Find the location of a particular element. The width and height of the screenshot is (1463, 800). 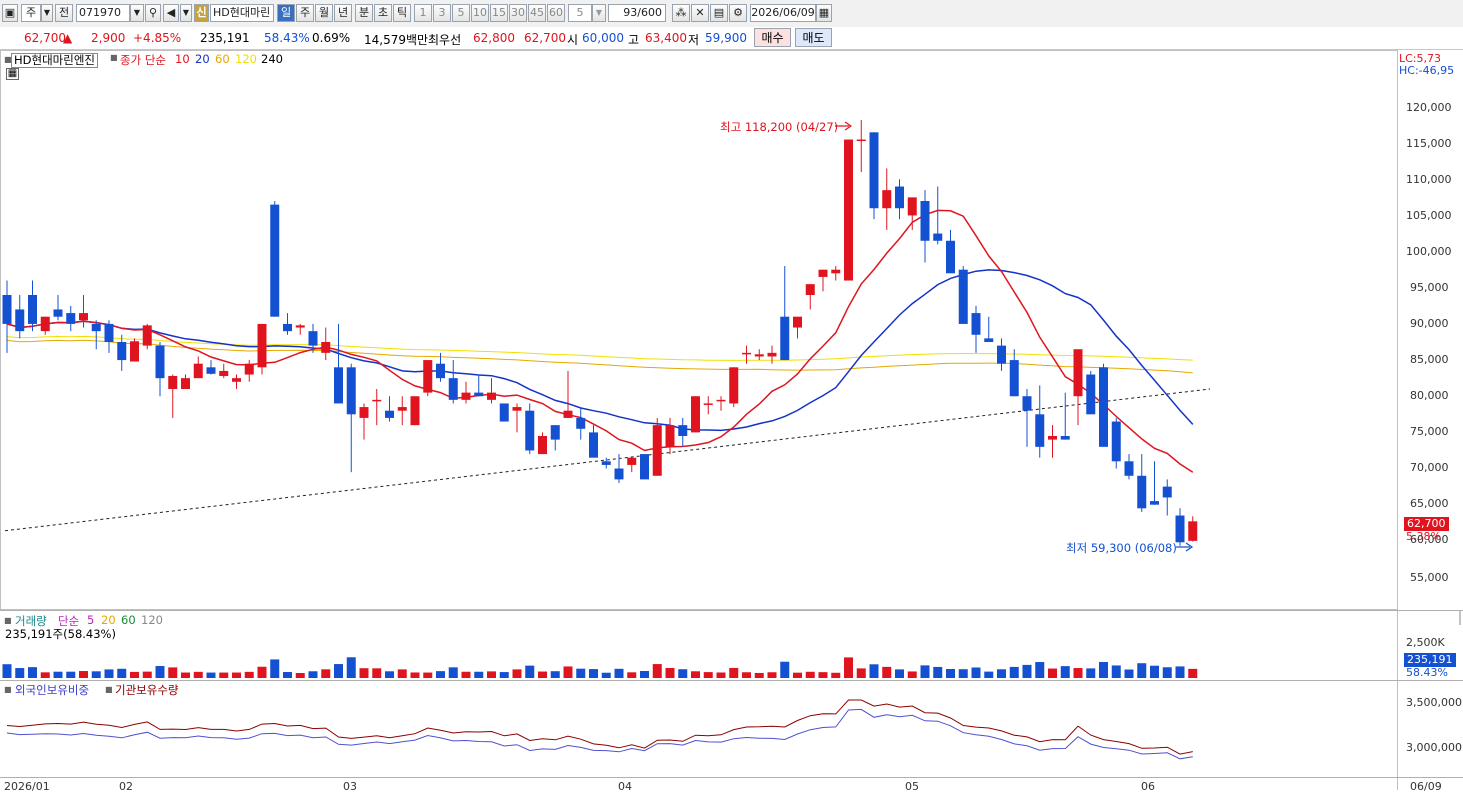

interval-30-button: 30 is located at coordinates (518, 13).